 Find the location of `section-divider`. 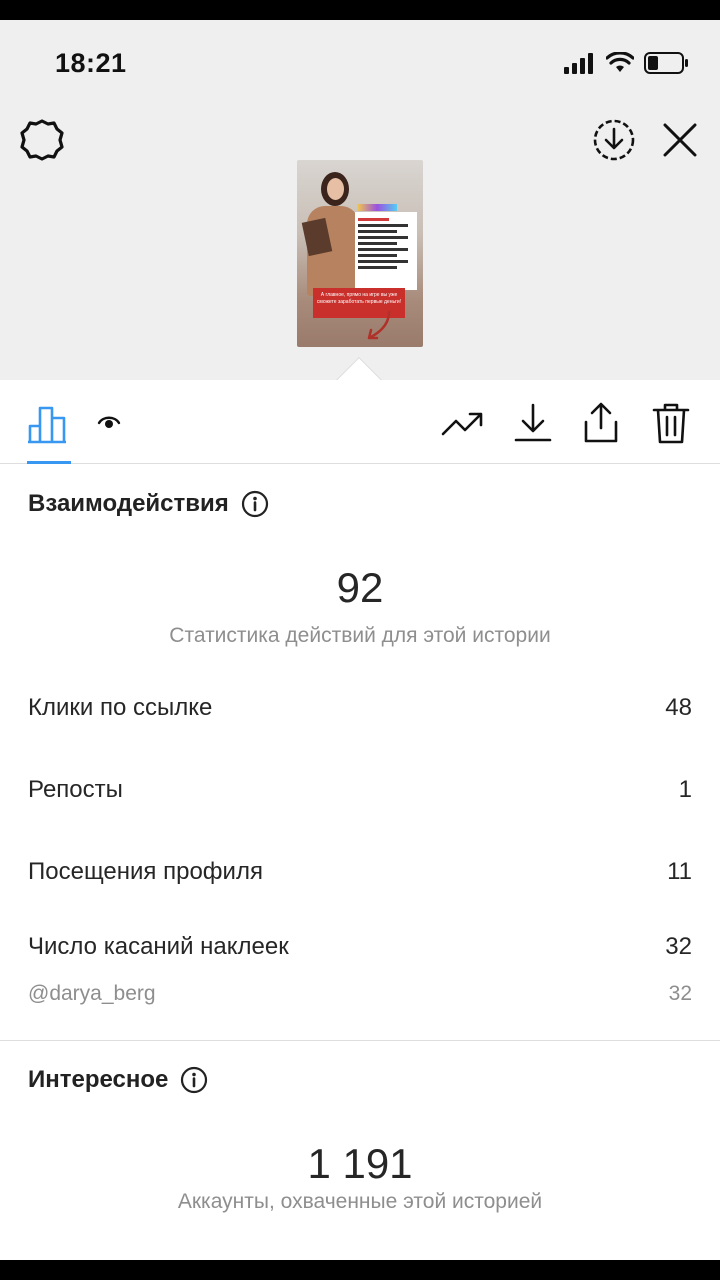

section-divider is located at coordinates (360, 1040).